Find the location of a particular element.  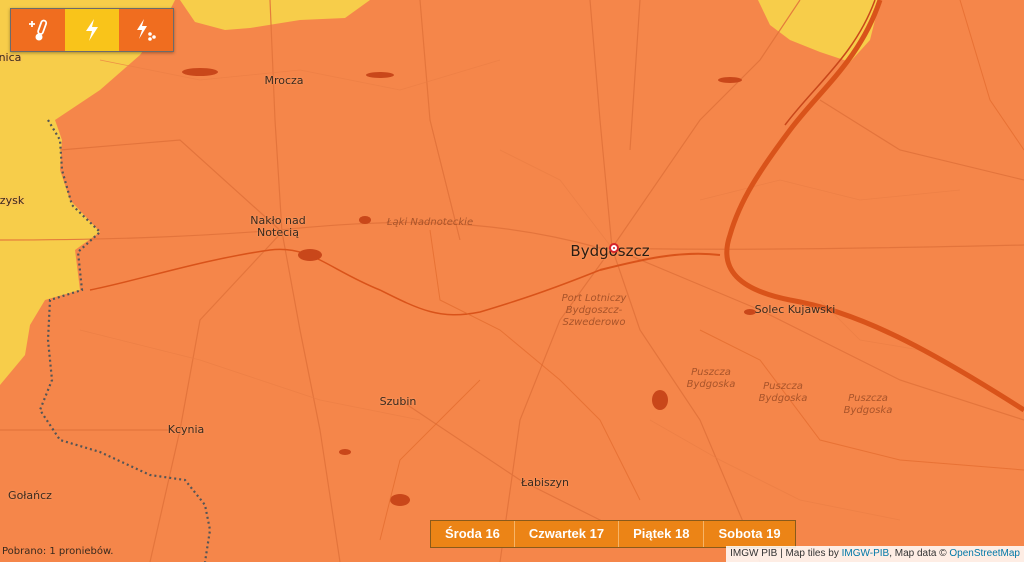

city-marker-bydgoszcz is located at coordinates (614, 248).